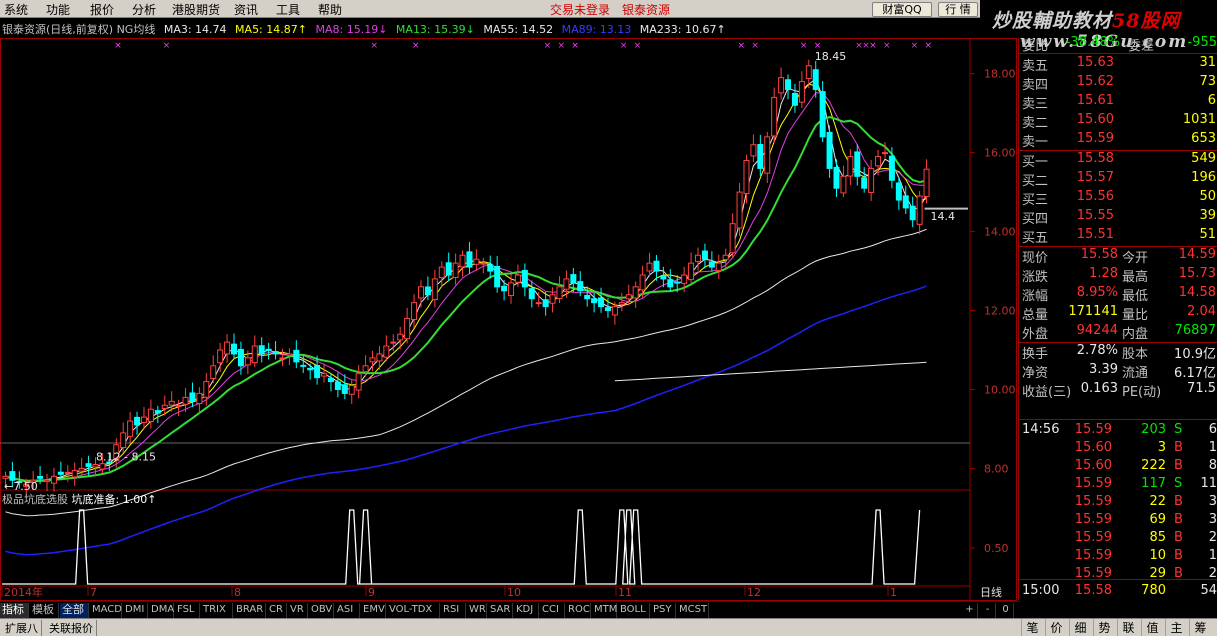  What do you see at coordinates (526, 610) in the screenshot?
I see `indicator-tab-kdj: KDJ` at bounding box center [526, 610].